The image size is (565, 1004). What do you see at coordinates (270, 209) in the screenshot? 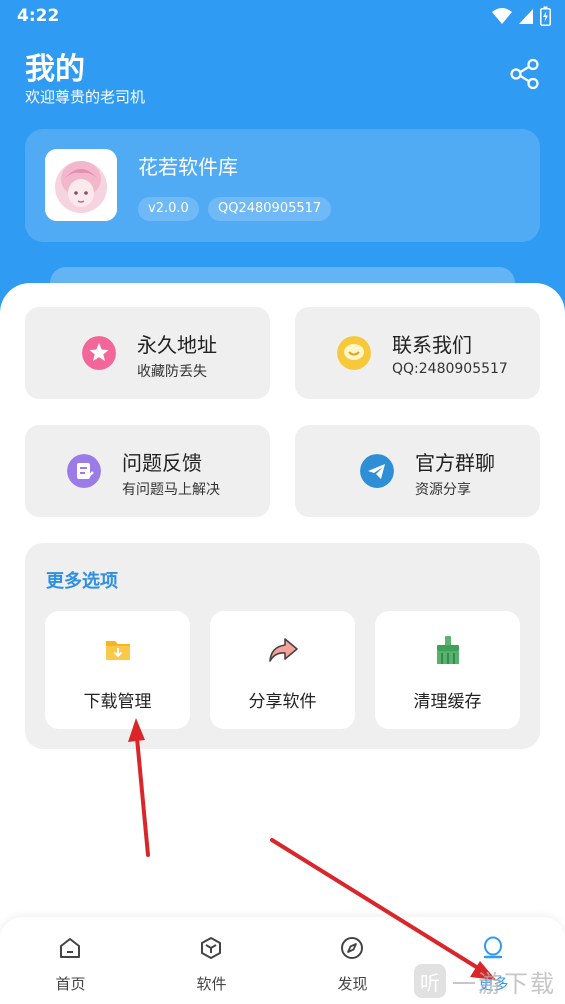
I see `qq-badge: QQ2480905517` at bounding box center [270, 209].